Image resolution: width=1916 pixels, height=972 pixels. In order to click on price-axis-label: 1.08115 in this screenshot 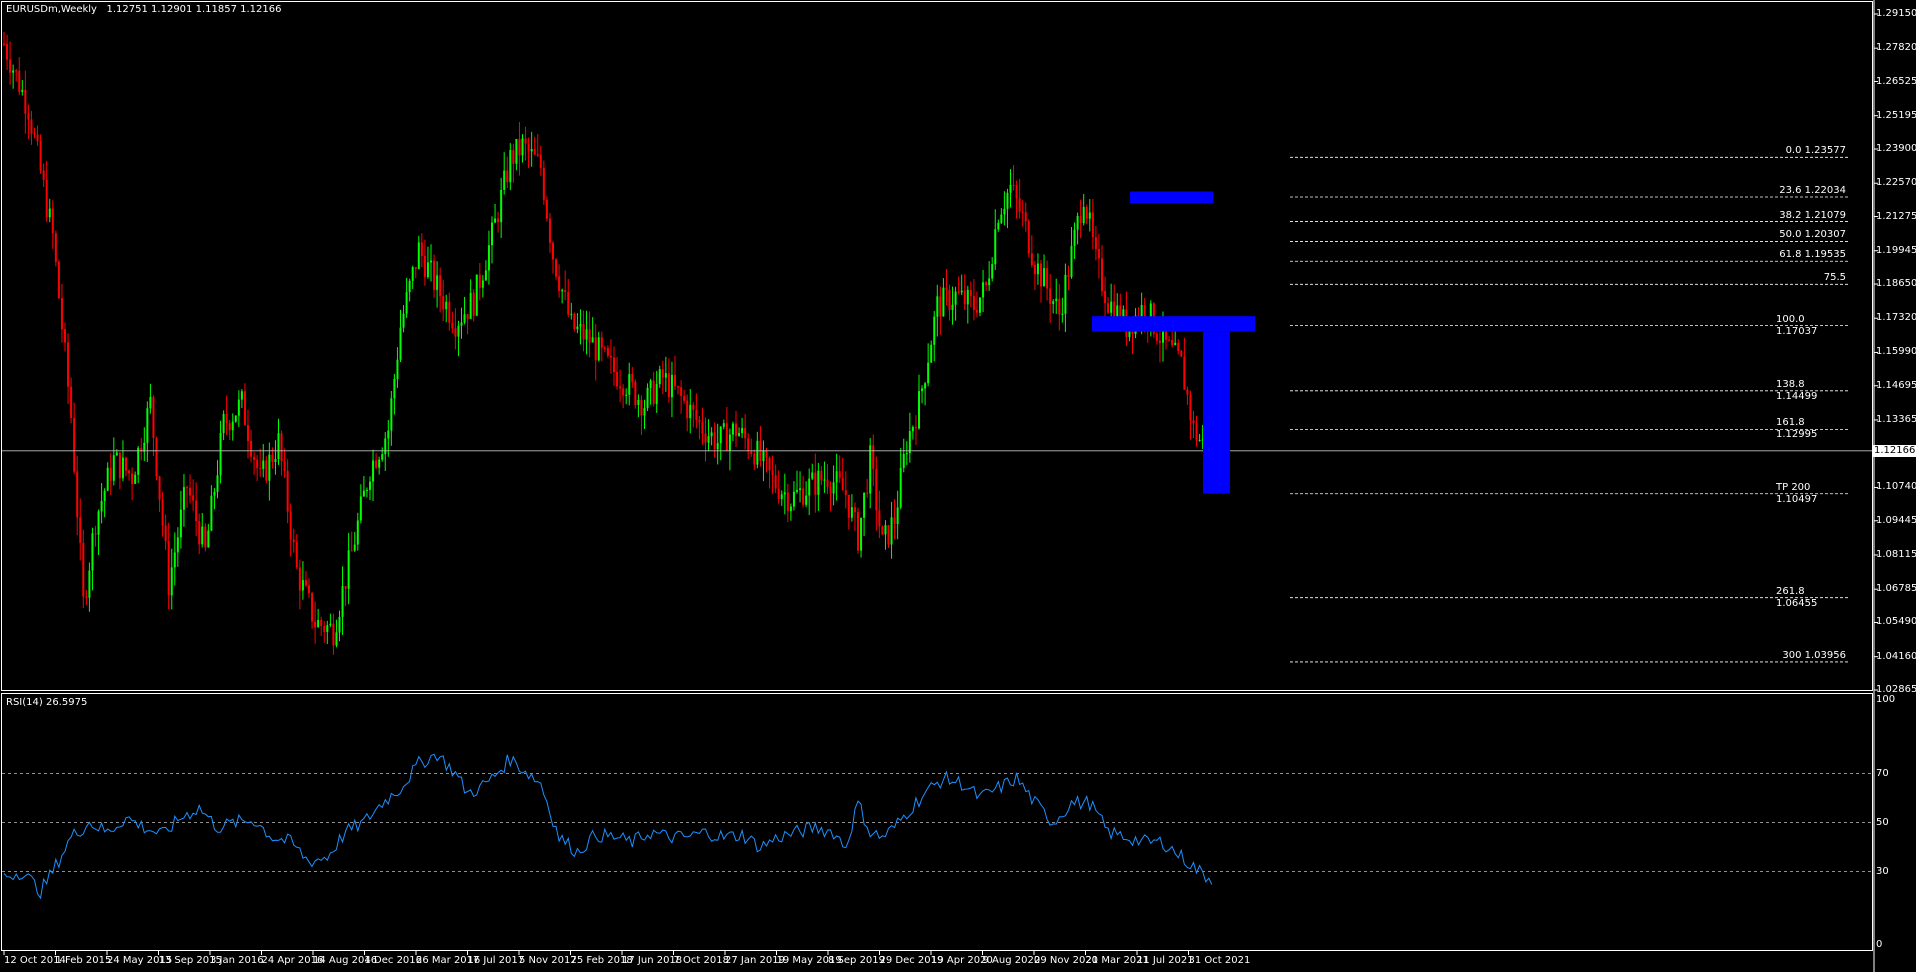, I will do `click(1896, 554)`.